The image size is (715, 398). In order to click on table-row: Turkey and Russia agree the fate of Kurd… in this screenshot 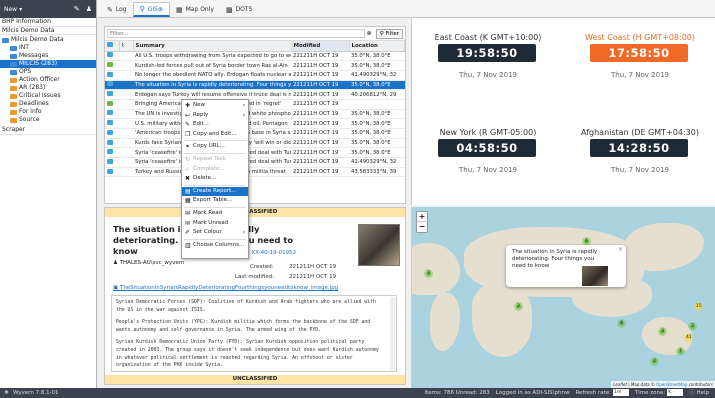, I will do `click(255, 172)`.